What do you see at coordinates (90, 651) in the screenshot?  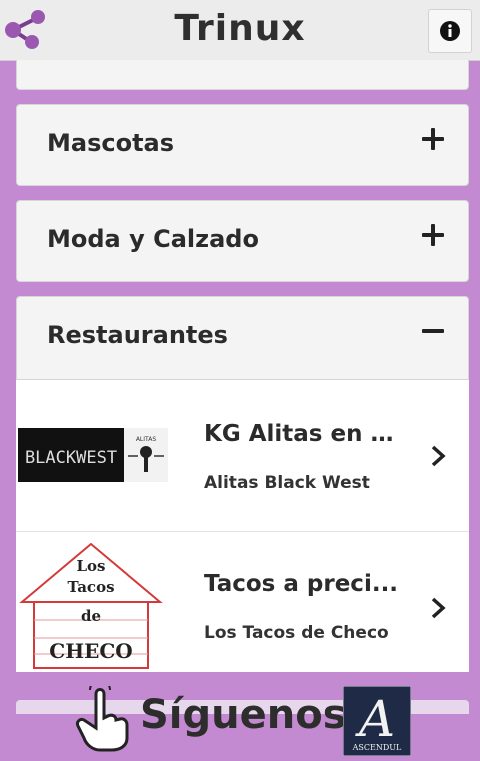 I see `svg-text: CHECO` at bounding box center [90, 651].